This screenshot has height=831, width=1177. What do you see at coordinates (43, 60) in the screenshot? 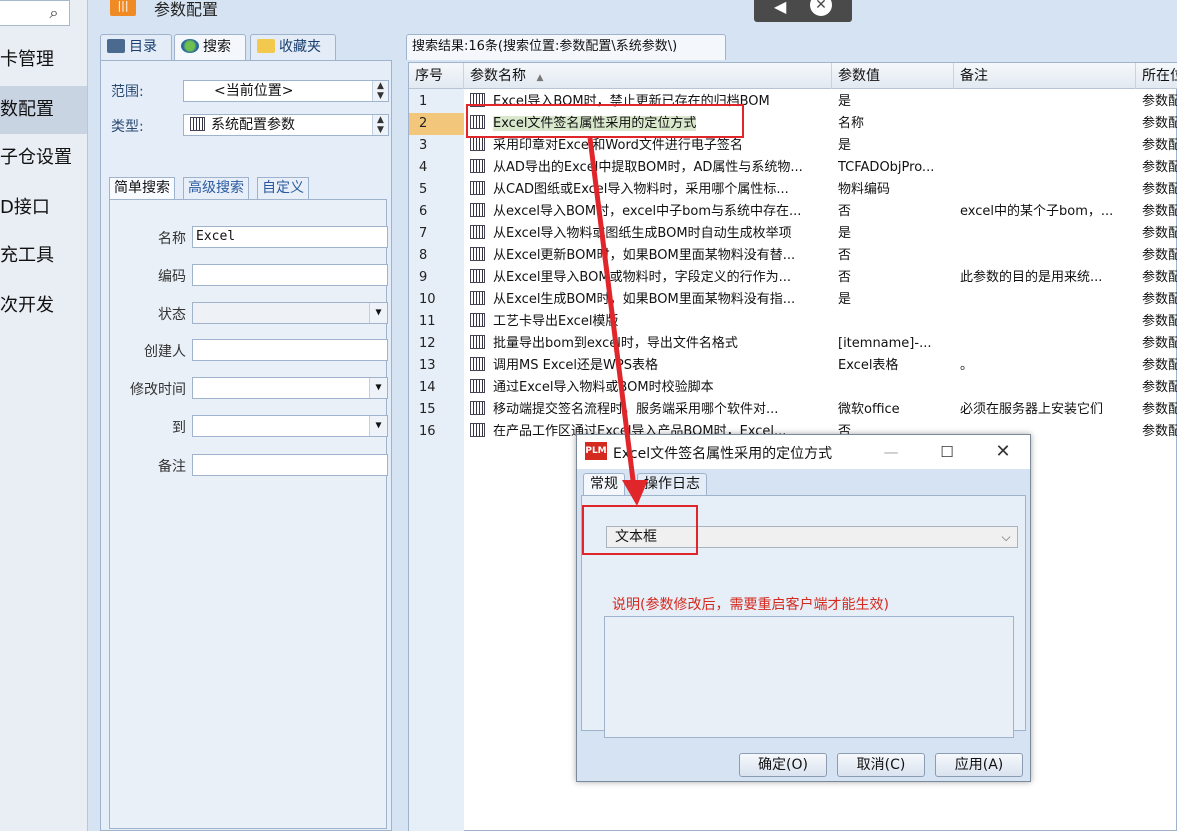
I see `nav-item-card-management: 卡管理` at bounding box center [43, 60].